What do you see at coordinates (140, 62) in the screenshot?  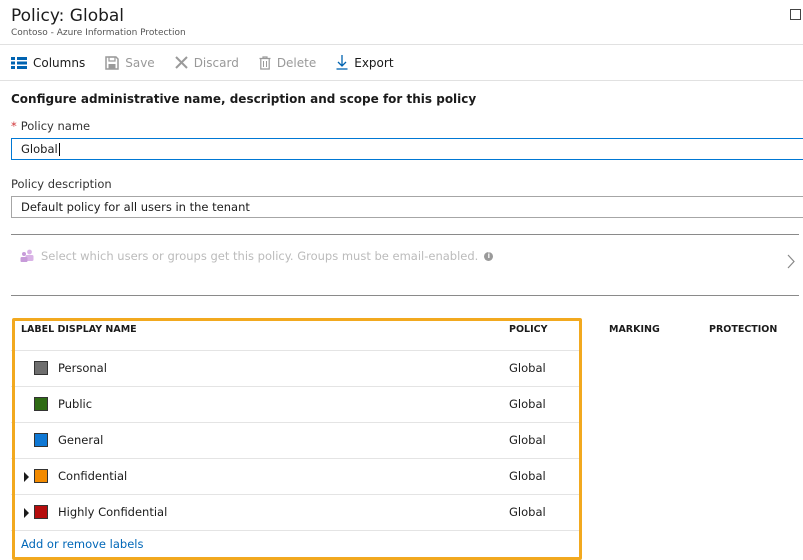 I see `save-label: Save` at bounding box center [140, 62].